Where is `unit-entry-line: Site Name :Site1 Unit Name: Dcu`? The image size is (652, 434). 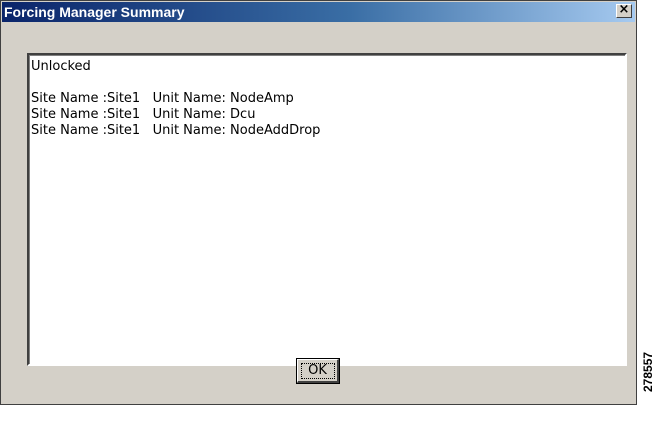
unit-entry-line: Site Name :Site1 Unit Name: Dcu is located at coordinates (143, 114).